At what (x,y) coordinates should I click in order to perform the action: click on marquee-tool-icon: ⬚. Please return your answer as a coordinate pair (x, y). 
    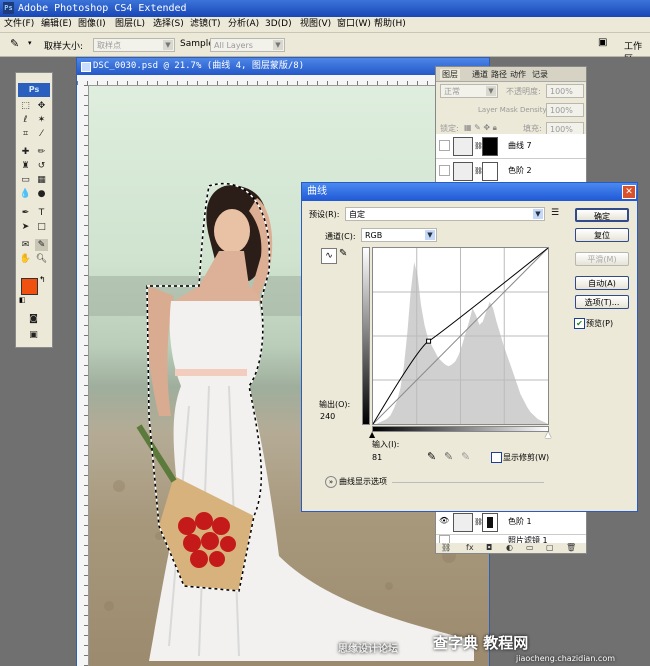
    Looking at the image, I should click on (25, 106).